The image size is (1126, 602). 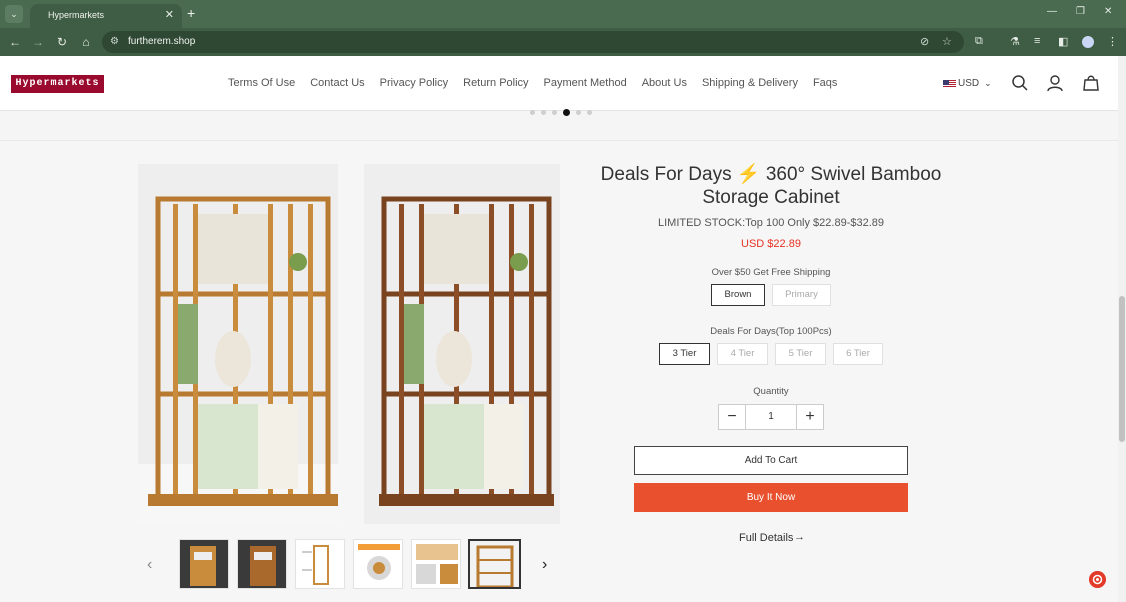 What do you see at coordinates (801, 295) in the screenshot?
I see `color-option-primary: Primary` at bounding box center [801, 295].